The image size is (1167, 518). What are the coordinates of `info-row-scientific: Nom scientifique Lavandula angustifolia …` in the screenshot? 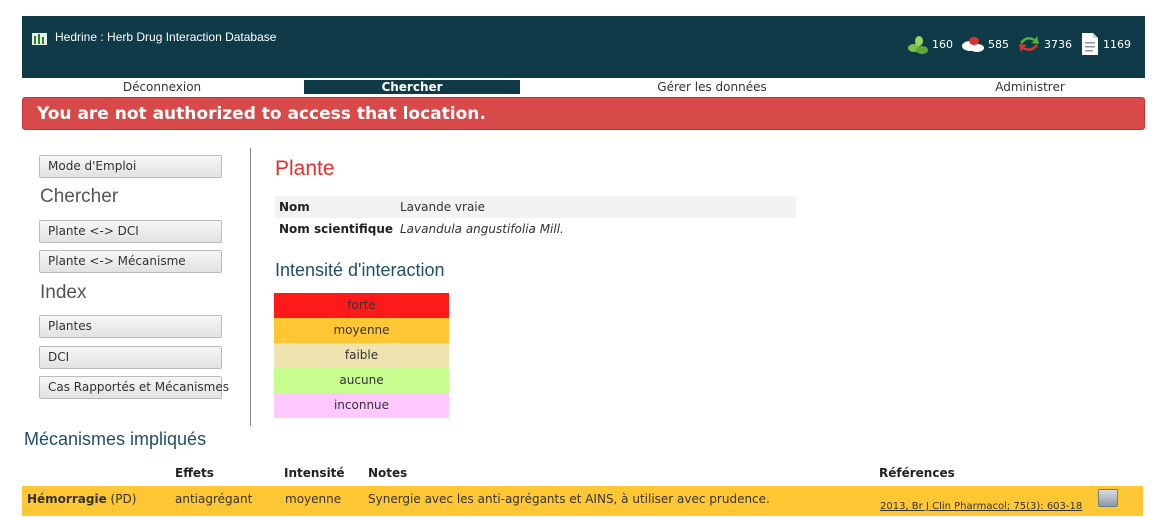 It's located at (535, 229).